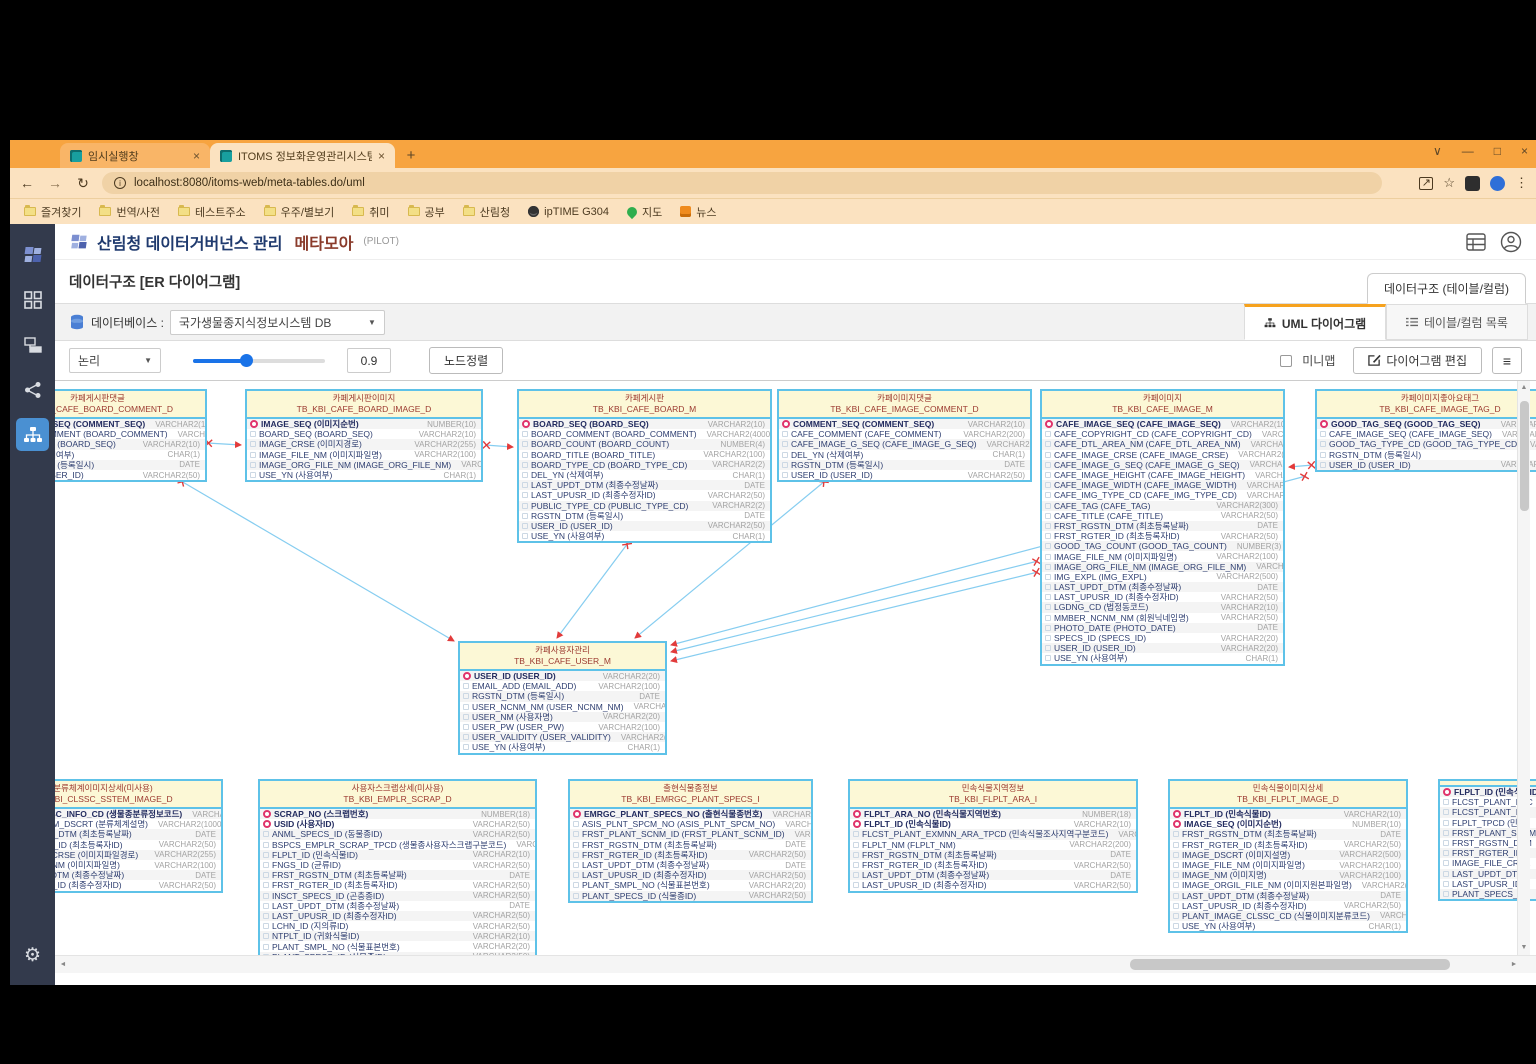 This screenshot has width=1536, height=1064. Describe the element at coordinates (1426, 405) in the screenshot. I see `entity-header: 카페이미지좋아요태그 TB_KBI_CAFE_IMAGE_TAG_D` at that location.